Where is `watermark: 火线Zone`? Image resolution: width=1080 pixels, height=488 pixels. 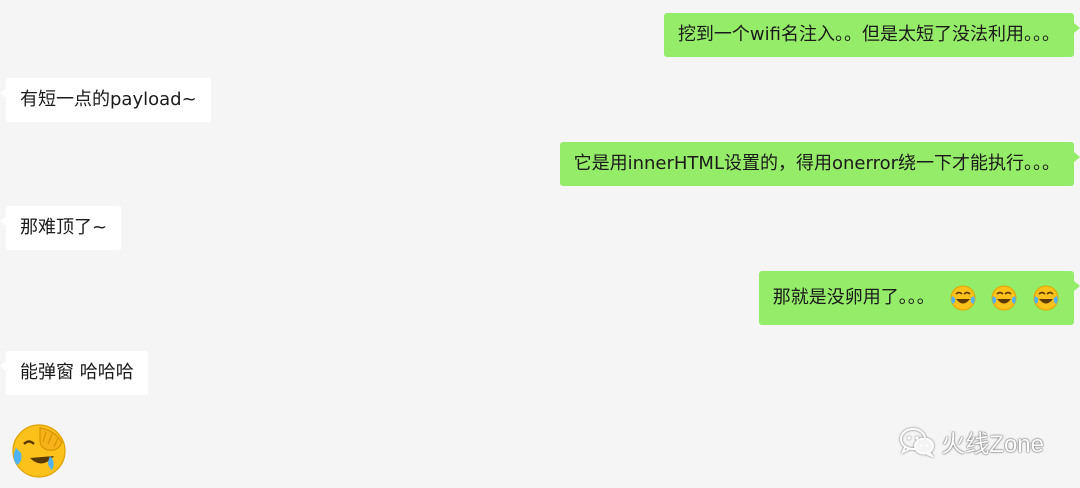 watermark: 火线Zone is located at coordinates (971, 441).